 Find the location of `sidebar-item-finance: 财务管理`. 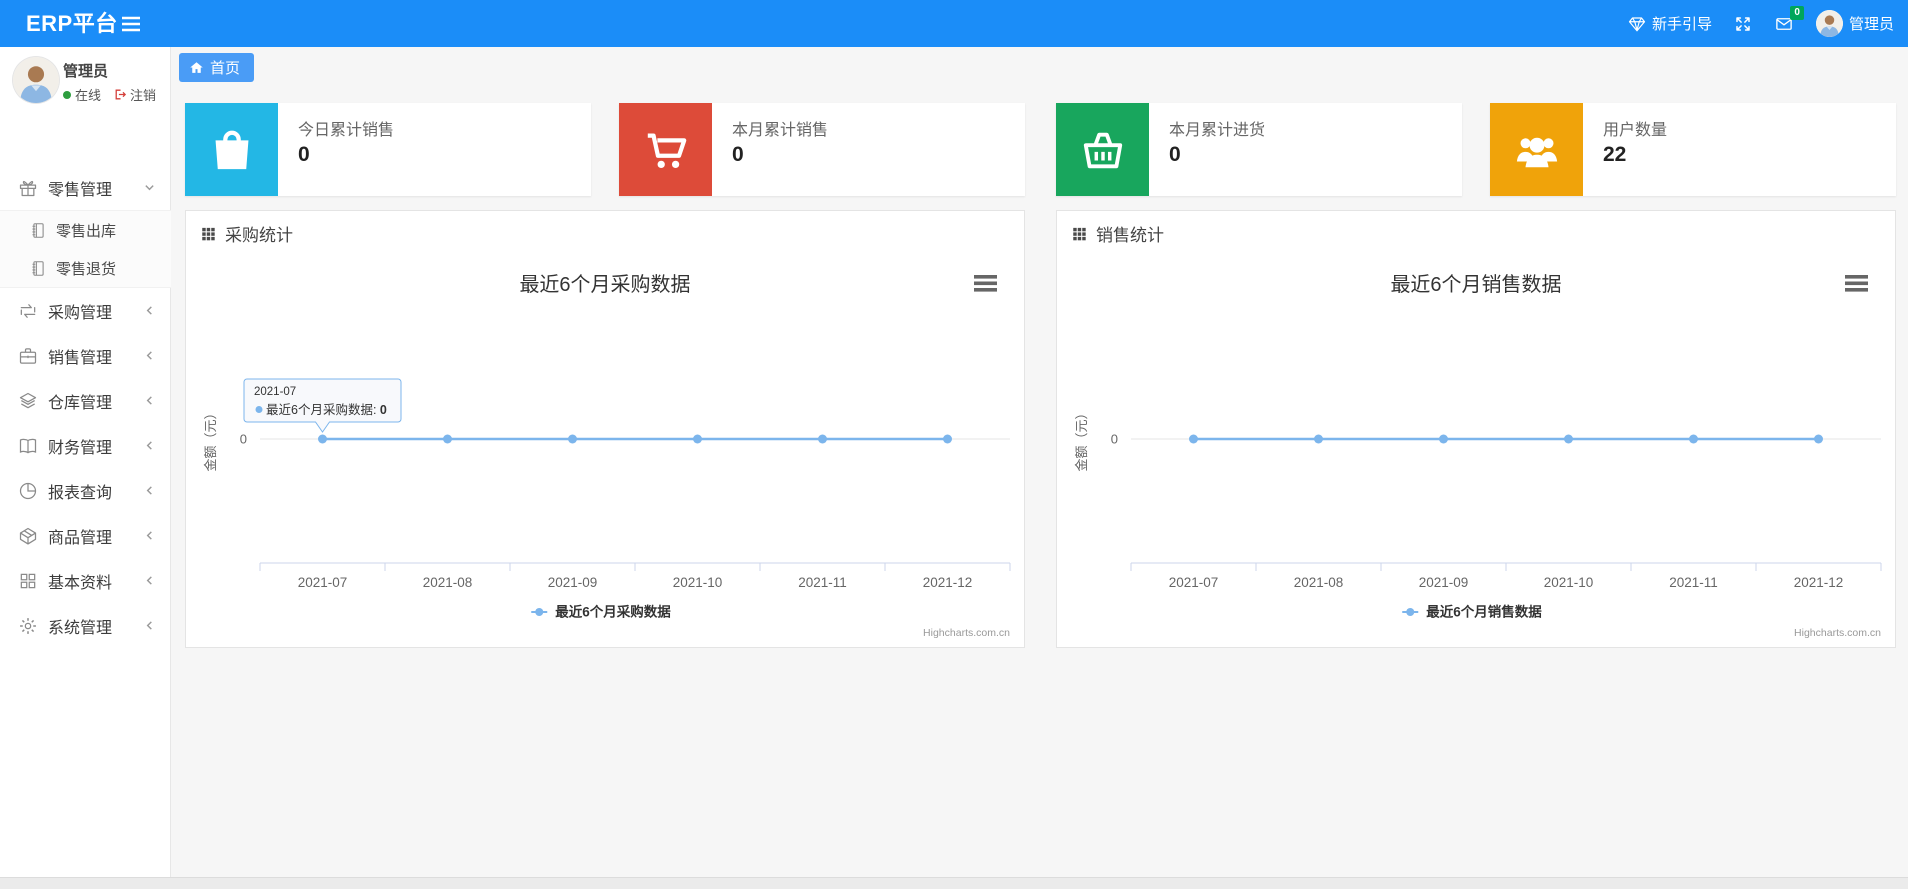

sidebar-item-finance: 财务管理 is located at coordinates (85, 445).